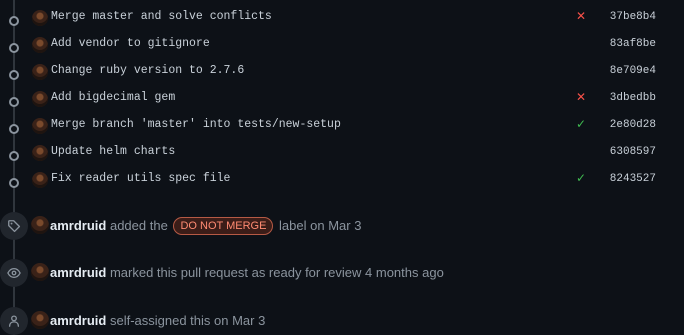 This screenshot has width=684, height=335. I want to click on commit-row: Fix reader utils spec file ✓ 8243527, so click(342, 182).